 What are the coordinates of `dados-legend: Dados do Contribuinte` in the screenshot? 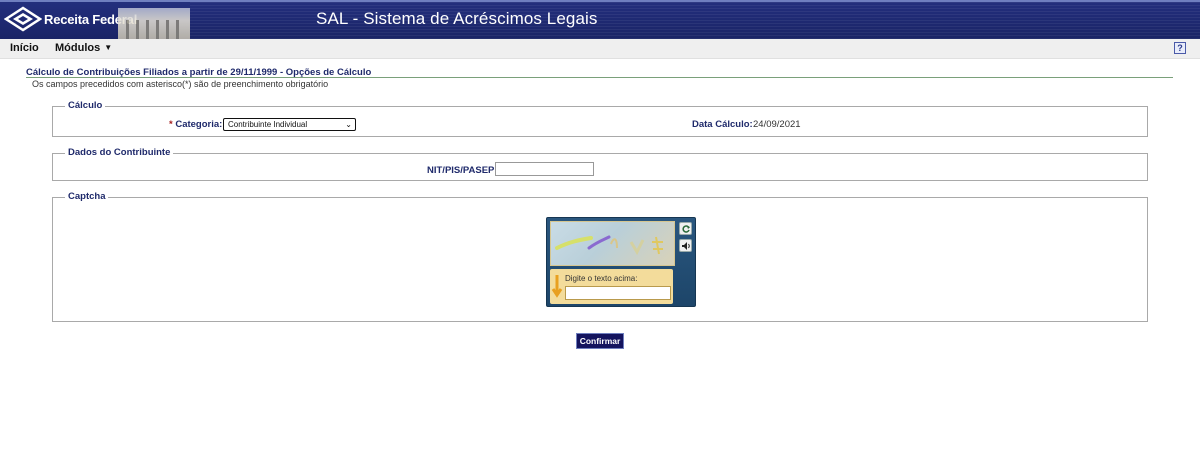 It's located at (119, 152).